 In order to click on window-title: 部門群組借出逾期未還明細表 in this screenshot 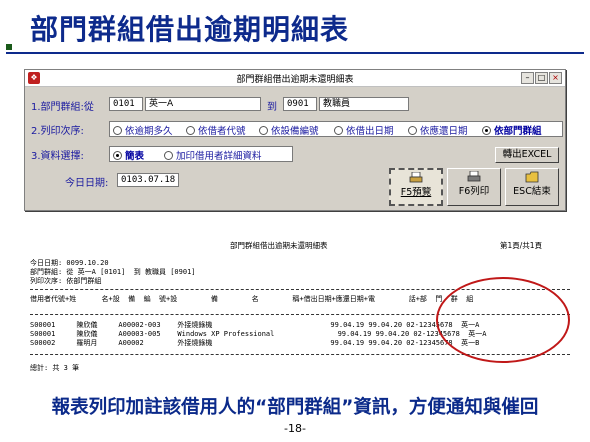, I will do `click(295, 80)`.